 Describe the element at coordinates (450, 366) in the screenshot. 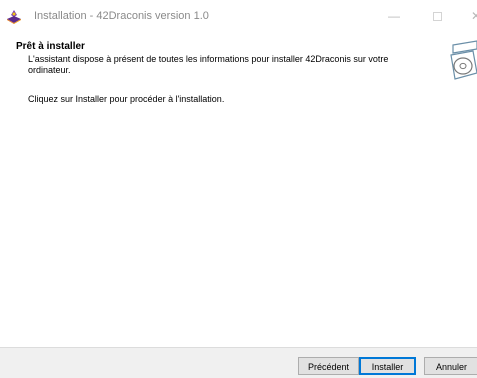

I see `cancel-button: Annuler` at that location.